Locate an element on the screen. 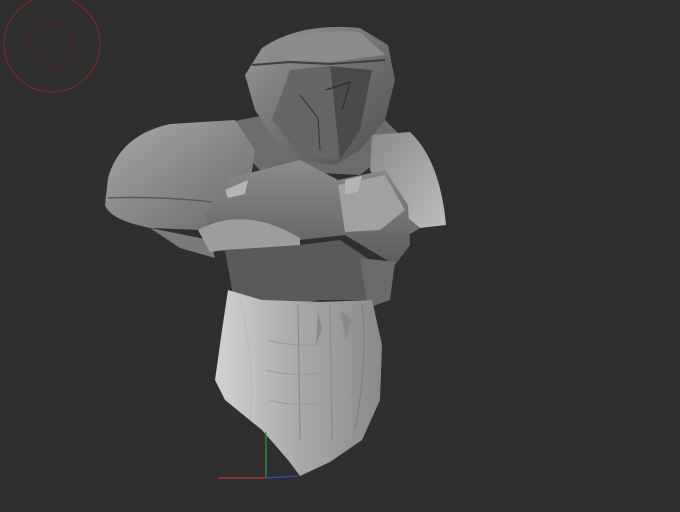  compass-gizmo-icon is located at coordinates (52, 46).